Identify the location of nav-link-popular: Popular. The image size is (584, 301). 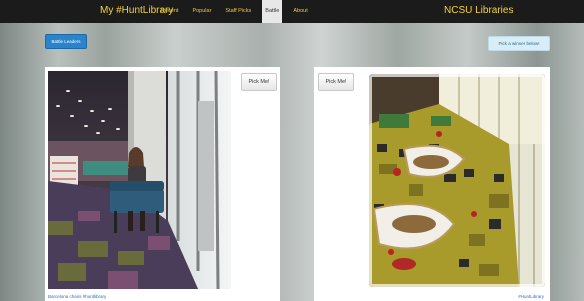
(201, 11).